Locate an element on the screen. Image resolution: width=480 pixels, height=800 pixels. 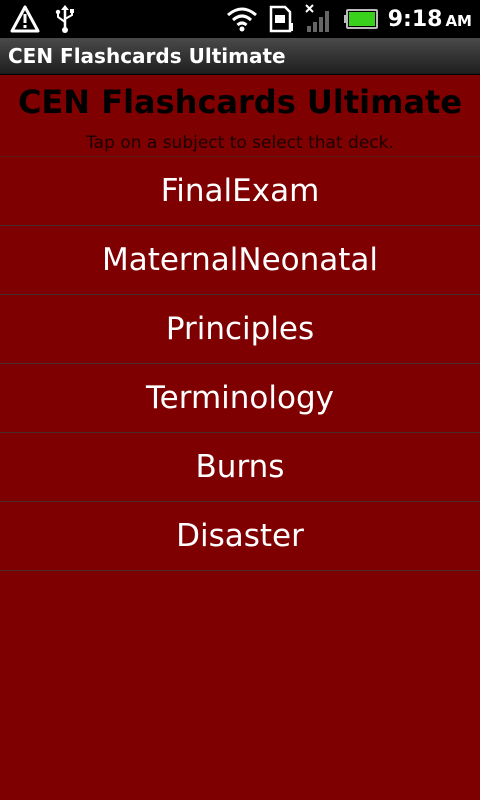
status-clock: 9:18 AM is located at coordinates (430, 19).